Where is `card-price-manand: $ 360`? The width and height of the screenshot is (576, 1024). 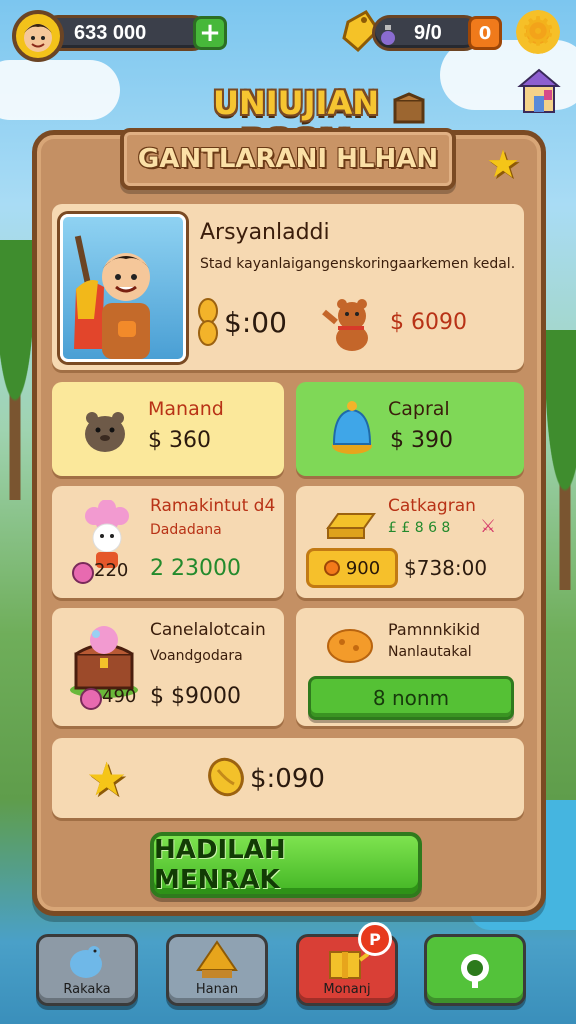
card-price-manand: $ 360 is located at coordinates (179, 440).